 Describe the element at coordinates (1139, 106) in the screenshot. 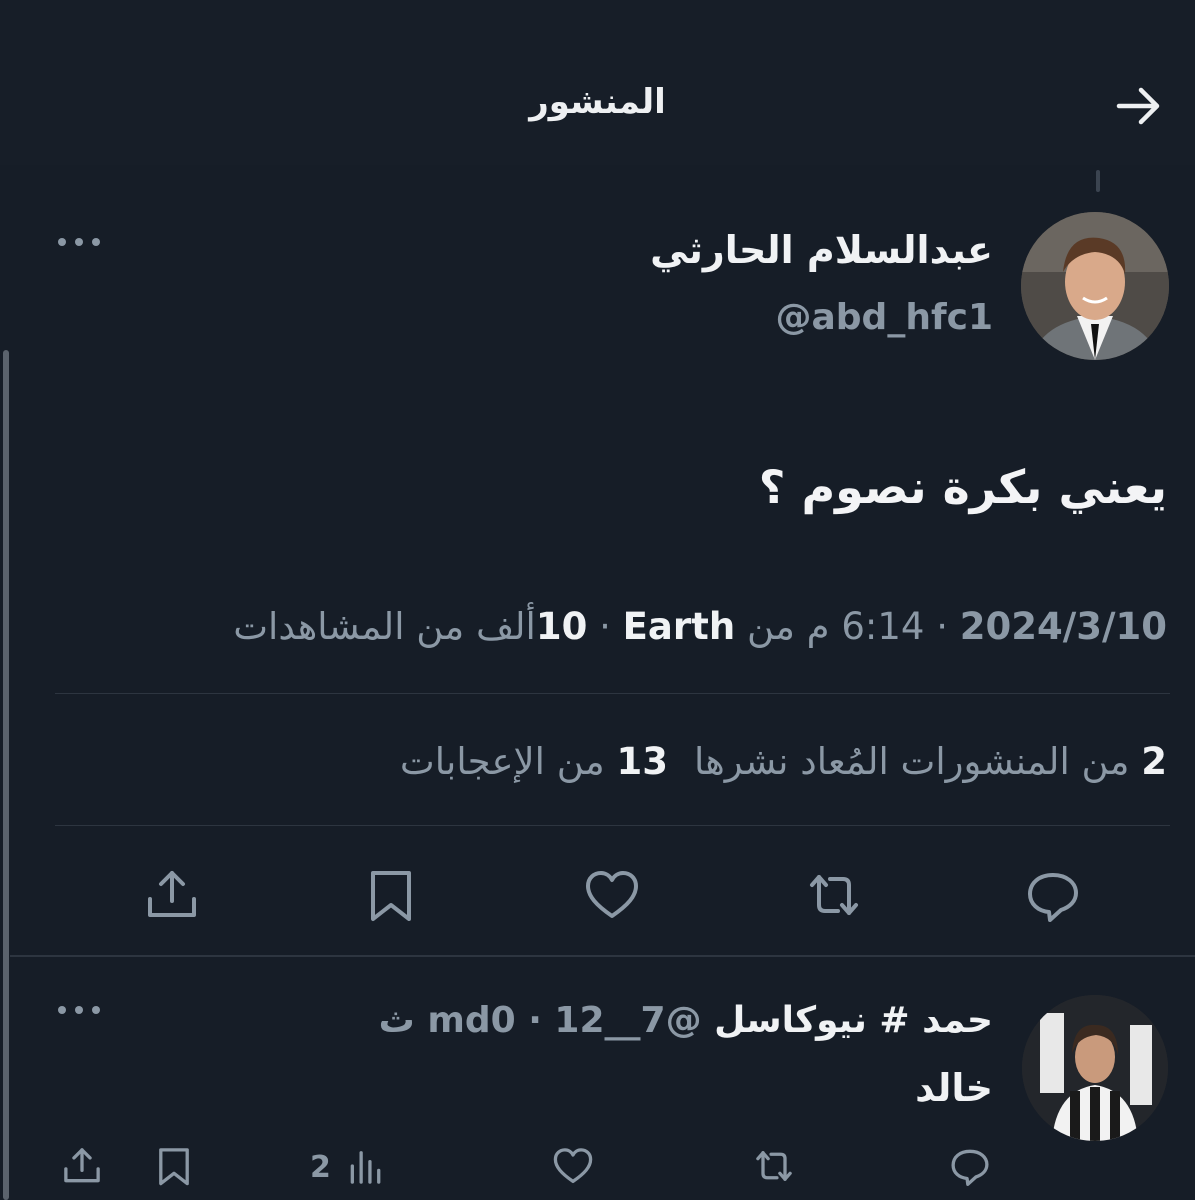

I see `arrow-right-icon` at that location.